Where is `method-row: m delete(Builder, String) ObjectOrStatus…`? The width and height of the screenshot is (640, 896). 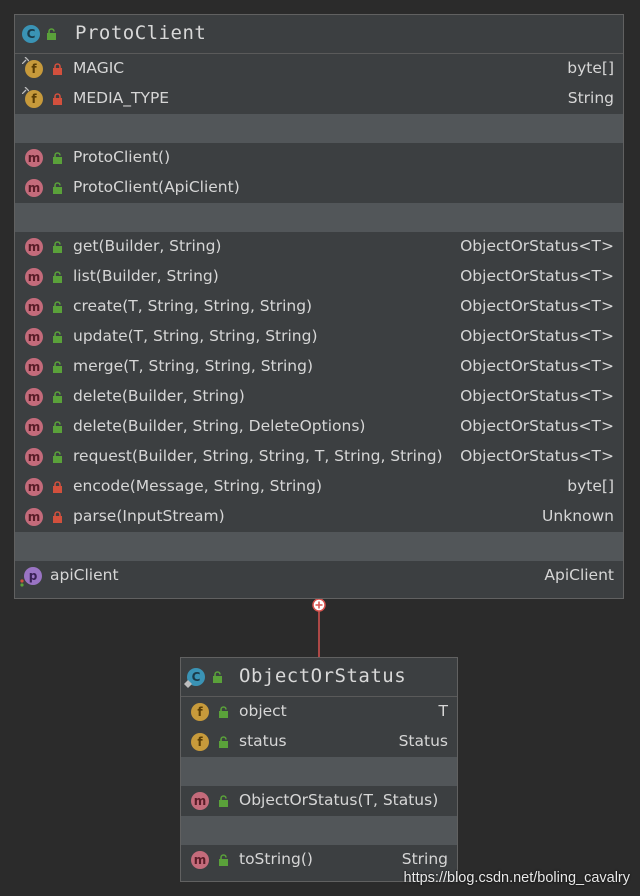 method-row: m delete(Builder, String) ObjectOrStatus… is located at coordinates (319, 397).